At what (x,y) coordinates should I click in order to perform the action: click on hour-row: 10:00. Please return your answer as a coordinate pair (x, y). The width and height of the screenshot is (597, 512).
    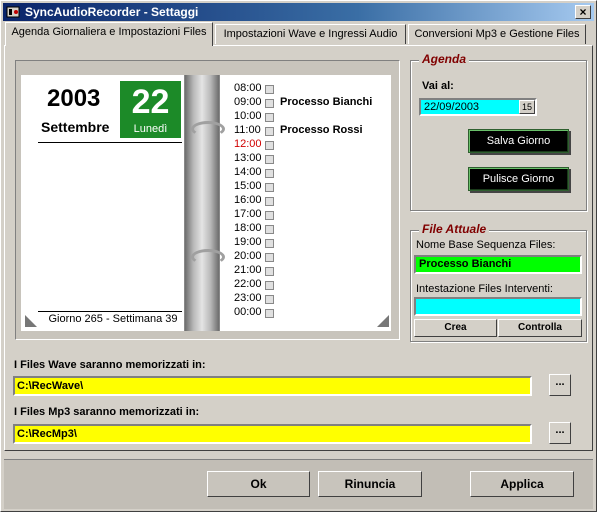
    Looking at the image, I should click on (308, 117).